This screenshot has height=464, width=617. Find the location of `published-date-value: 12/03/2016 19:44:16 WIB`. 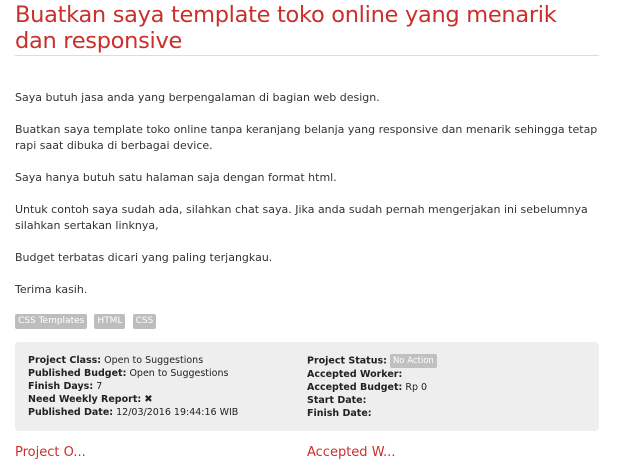

published-date-value: 12/03/2016 19:44:16 WIB is located at coordinates (177, 412).